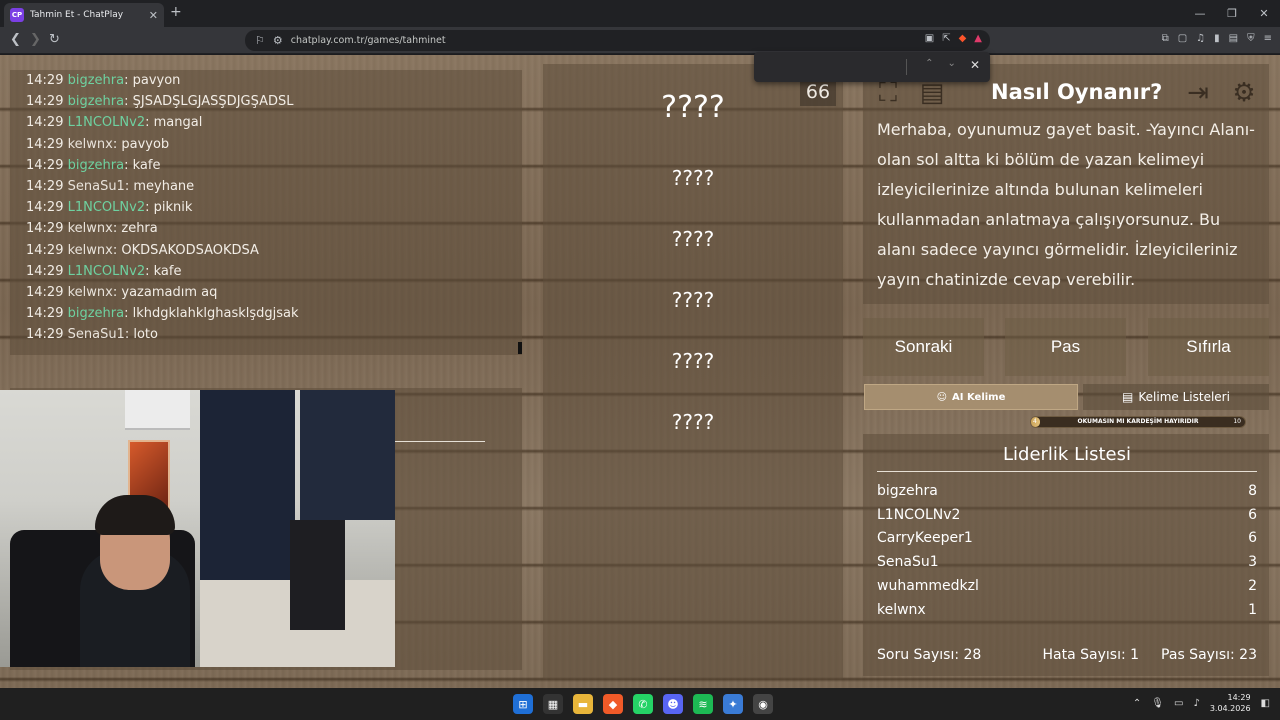 This screenshot has height=720, width=1280. I want to click on scrollbar-handle, so click(520, 348).